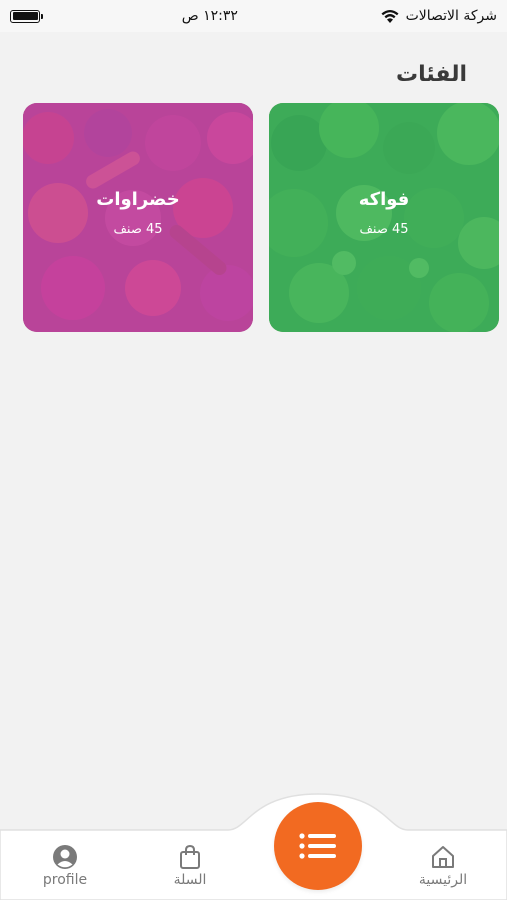 This screenshot has height=900, width=507. I want to click on nav-profile: profile, so click(65, 866).